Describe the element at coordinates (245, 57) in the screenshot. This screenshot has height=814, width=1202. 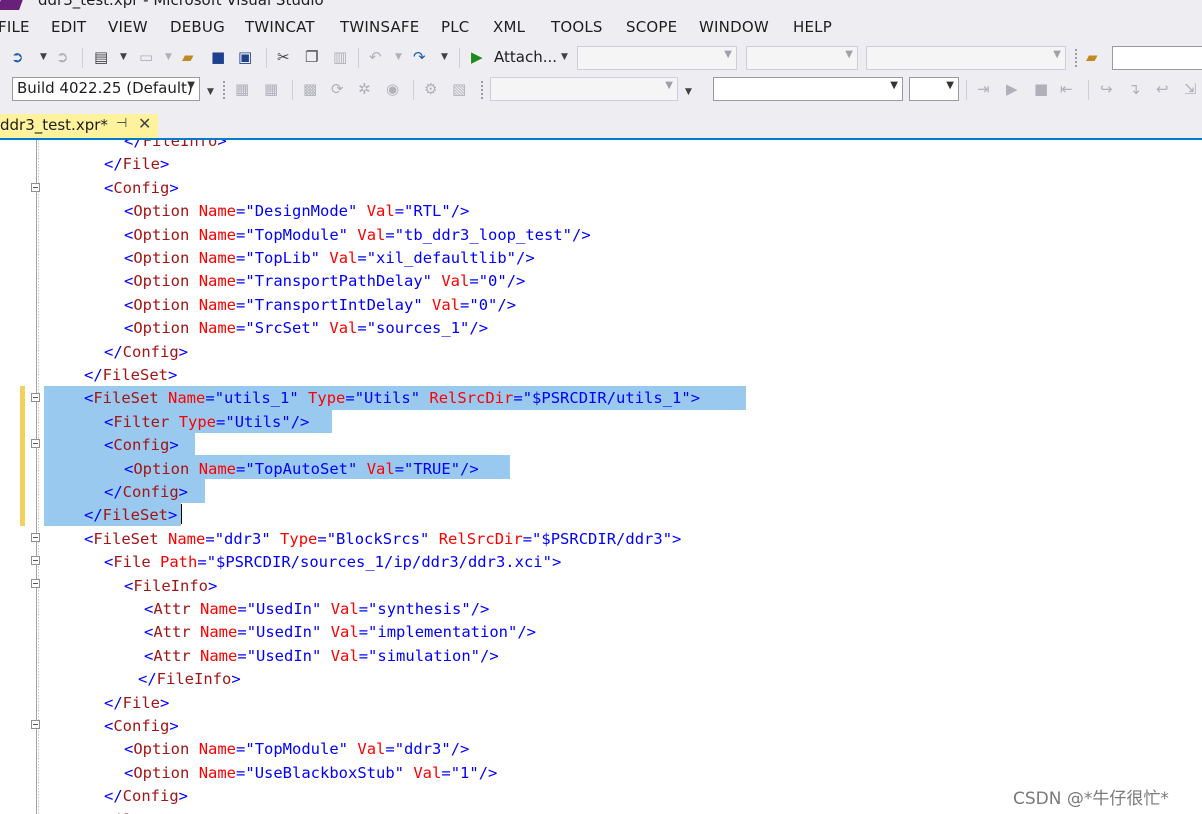
I see `save-all-icon: ▣` at that location.